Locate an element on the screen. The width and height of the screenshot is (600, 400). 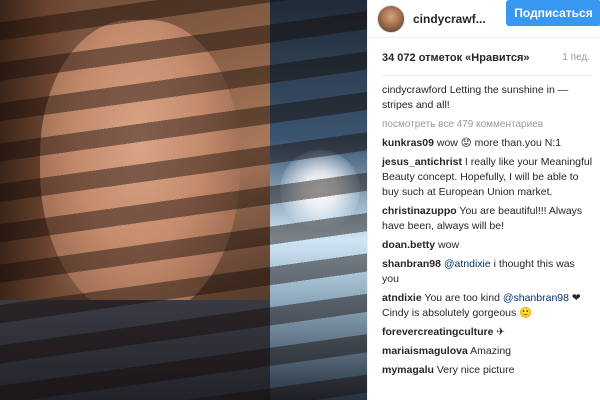
comment-username: kunkras09 is located at coordinates (408, 143).